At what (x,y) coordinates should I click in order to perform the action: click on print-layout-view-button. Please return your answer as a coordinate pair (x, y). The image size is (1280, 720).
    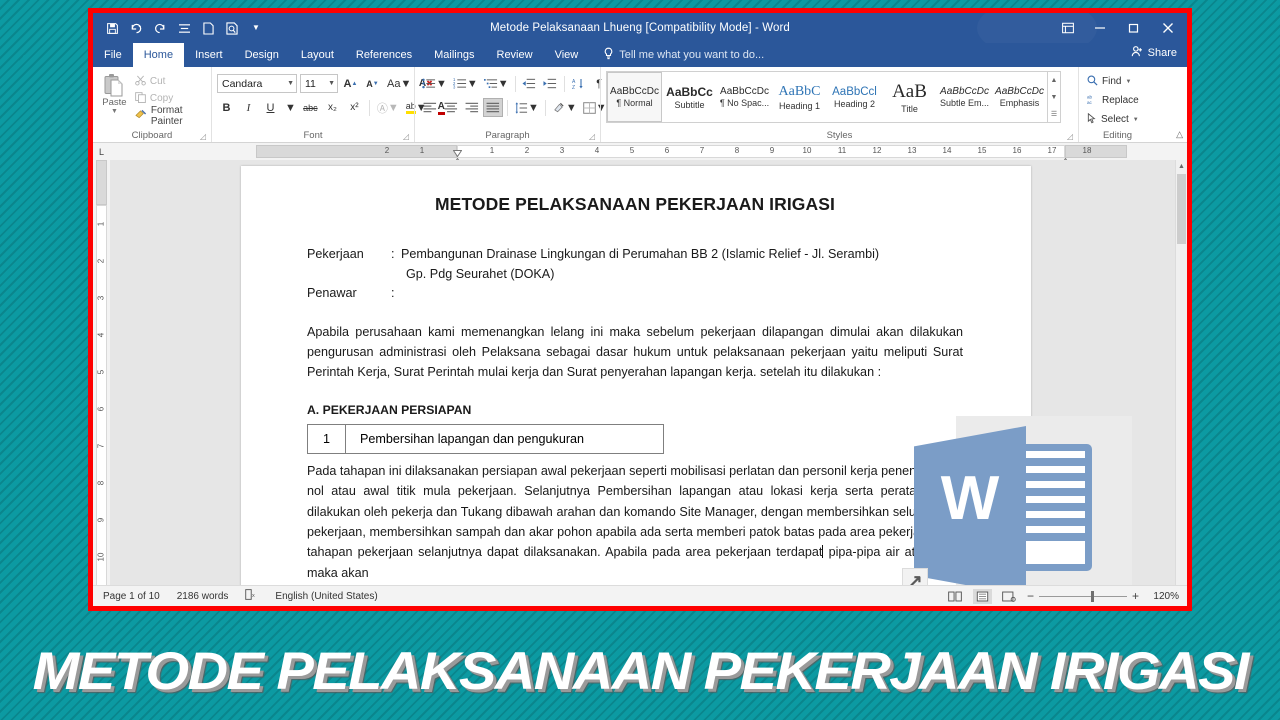
    Looking at the image, I should click on (982, 596).